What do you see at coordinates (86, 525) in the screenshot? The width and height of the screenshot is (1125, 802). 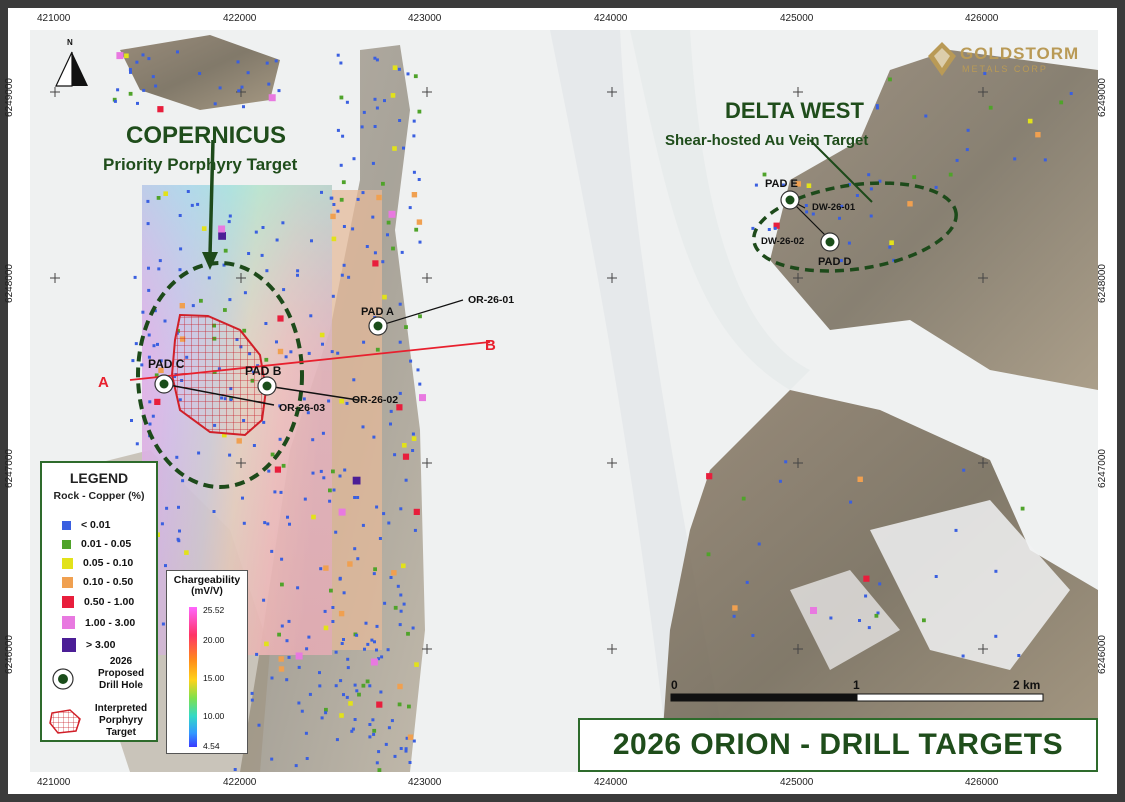 I see `legend-item: < 0.01` at bounding box center [86, 525].